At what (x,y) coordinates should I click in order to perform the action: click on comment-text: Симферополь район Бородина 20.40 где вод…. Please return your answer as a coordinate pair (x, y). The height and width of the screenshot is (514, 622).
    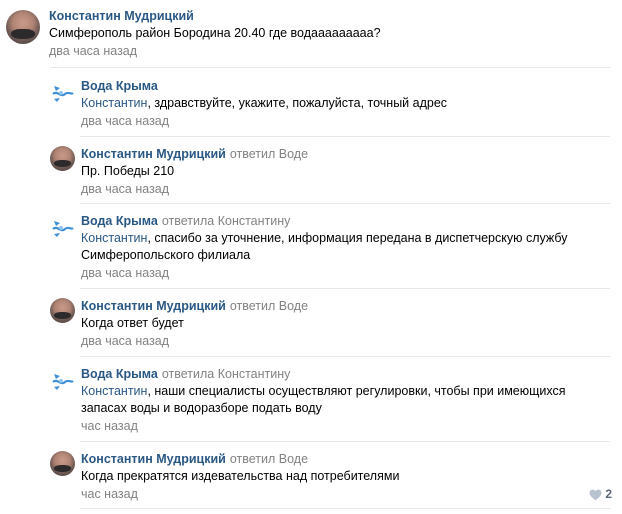
    Looking at the image, I should click on (215, 33).